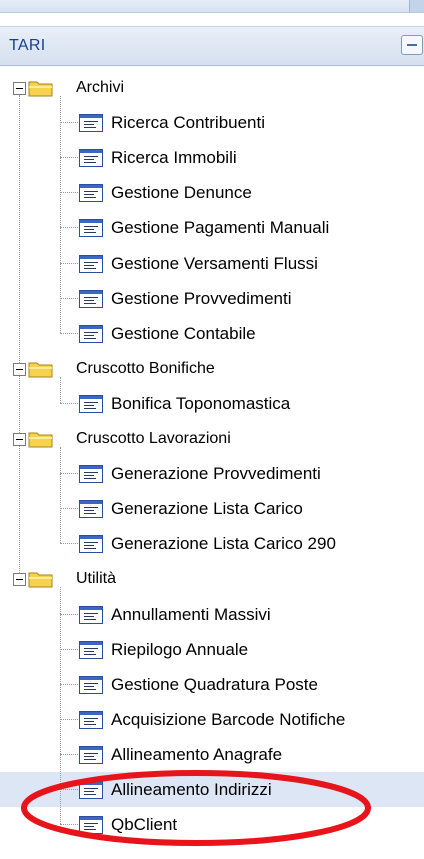 This screenshot has height=859, width=424. Describe the element at coordinates (201, 403) in the screenshot. I see `tree-item-label: Bonifica Toponomastica` at that location.